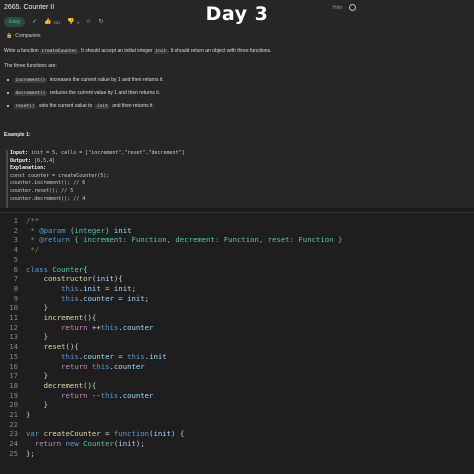 This screenshot has width=474, height=474. Describe the element at coordinates (9, 36) in the screenshot. I see `lock-icon: 🔒` at that location.